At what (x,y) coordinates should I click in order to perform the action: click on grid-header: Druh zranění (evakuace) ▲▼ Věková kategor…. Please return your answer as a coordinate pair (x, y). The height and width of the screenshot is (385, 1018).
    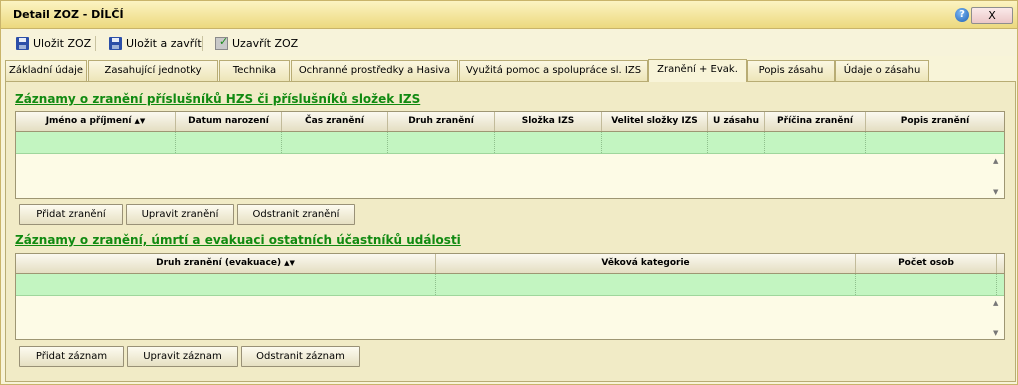
    Looking at the image, I should click on (510, 264).